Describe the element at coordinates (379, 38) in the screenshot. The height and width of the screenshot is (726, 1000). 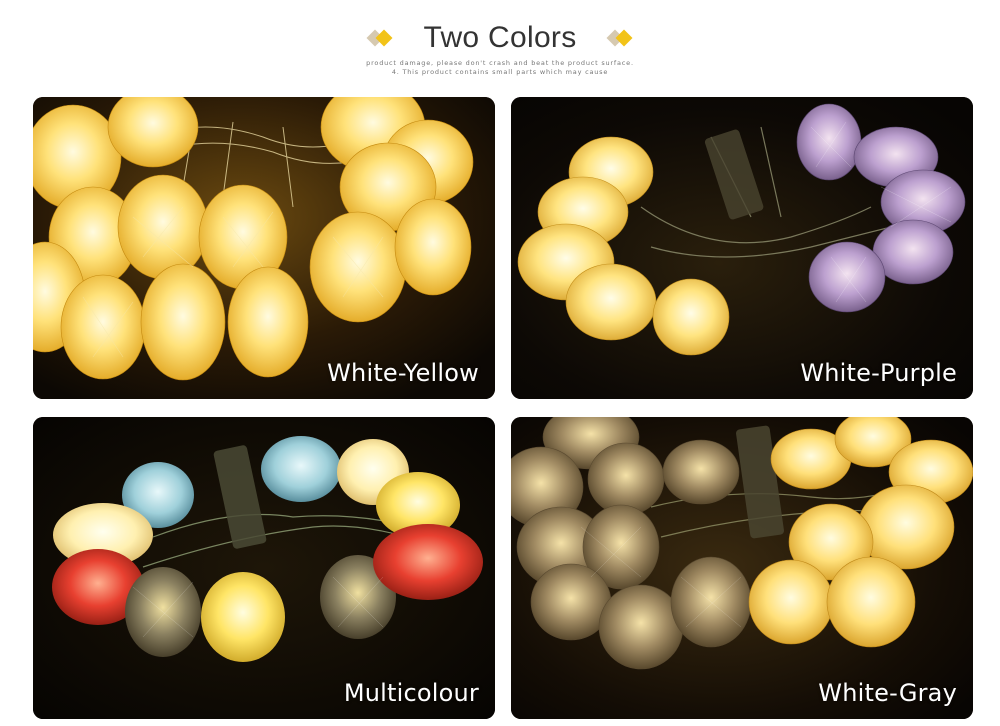
I see `left-diamond-ornament-icon` at that location.